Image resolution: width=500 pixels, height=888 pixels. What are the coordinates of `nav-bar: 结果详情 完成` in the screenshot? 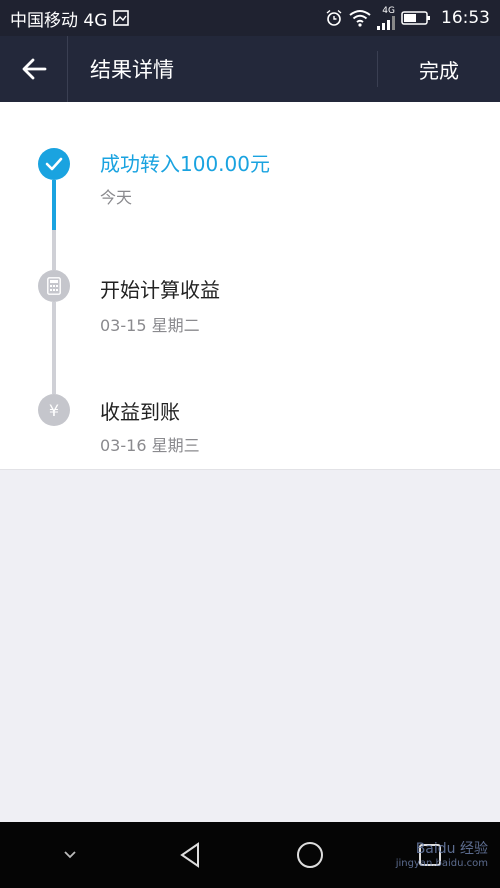 It's located at (250, 69).